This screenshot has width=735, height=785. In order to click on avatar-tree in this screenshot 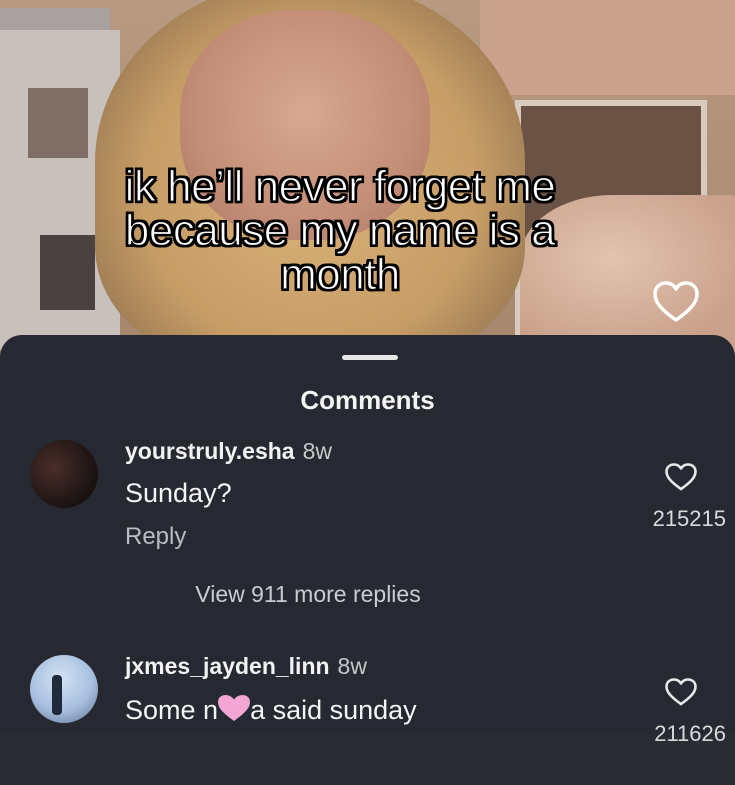, I will do `click(57, 695)`.